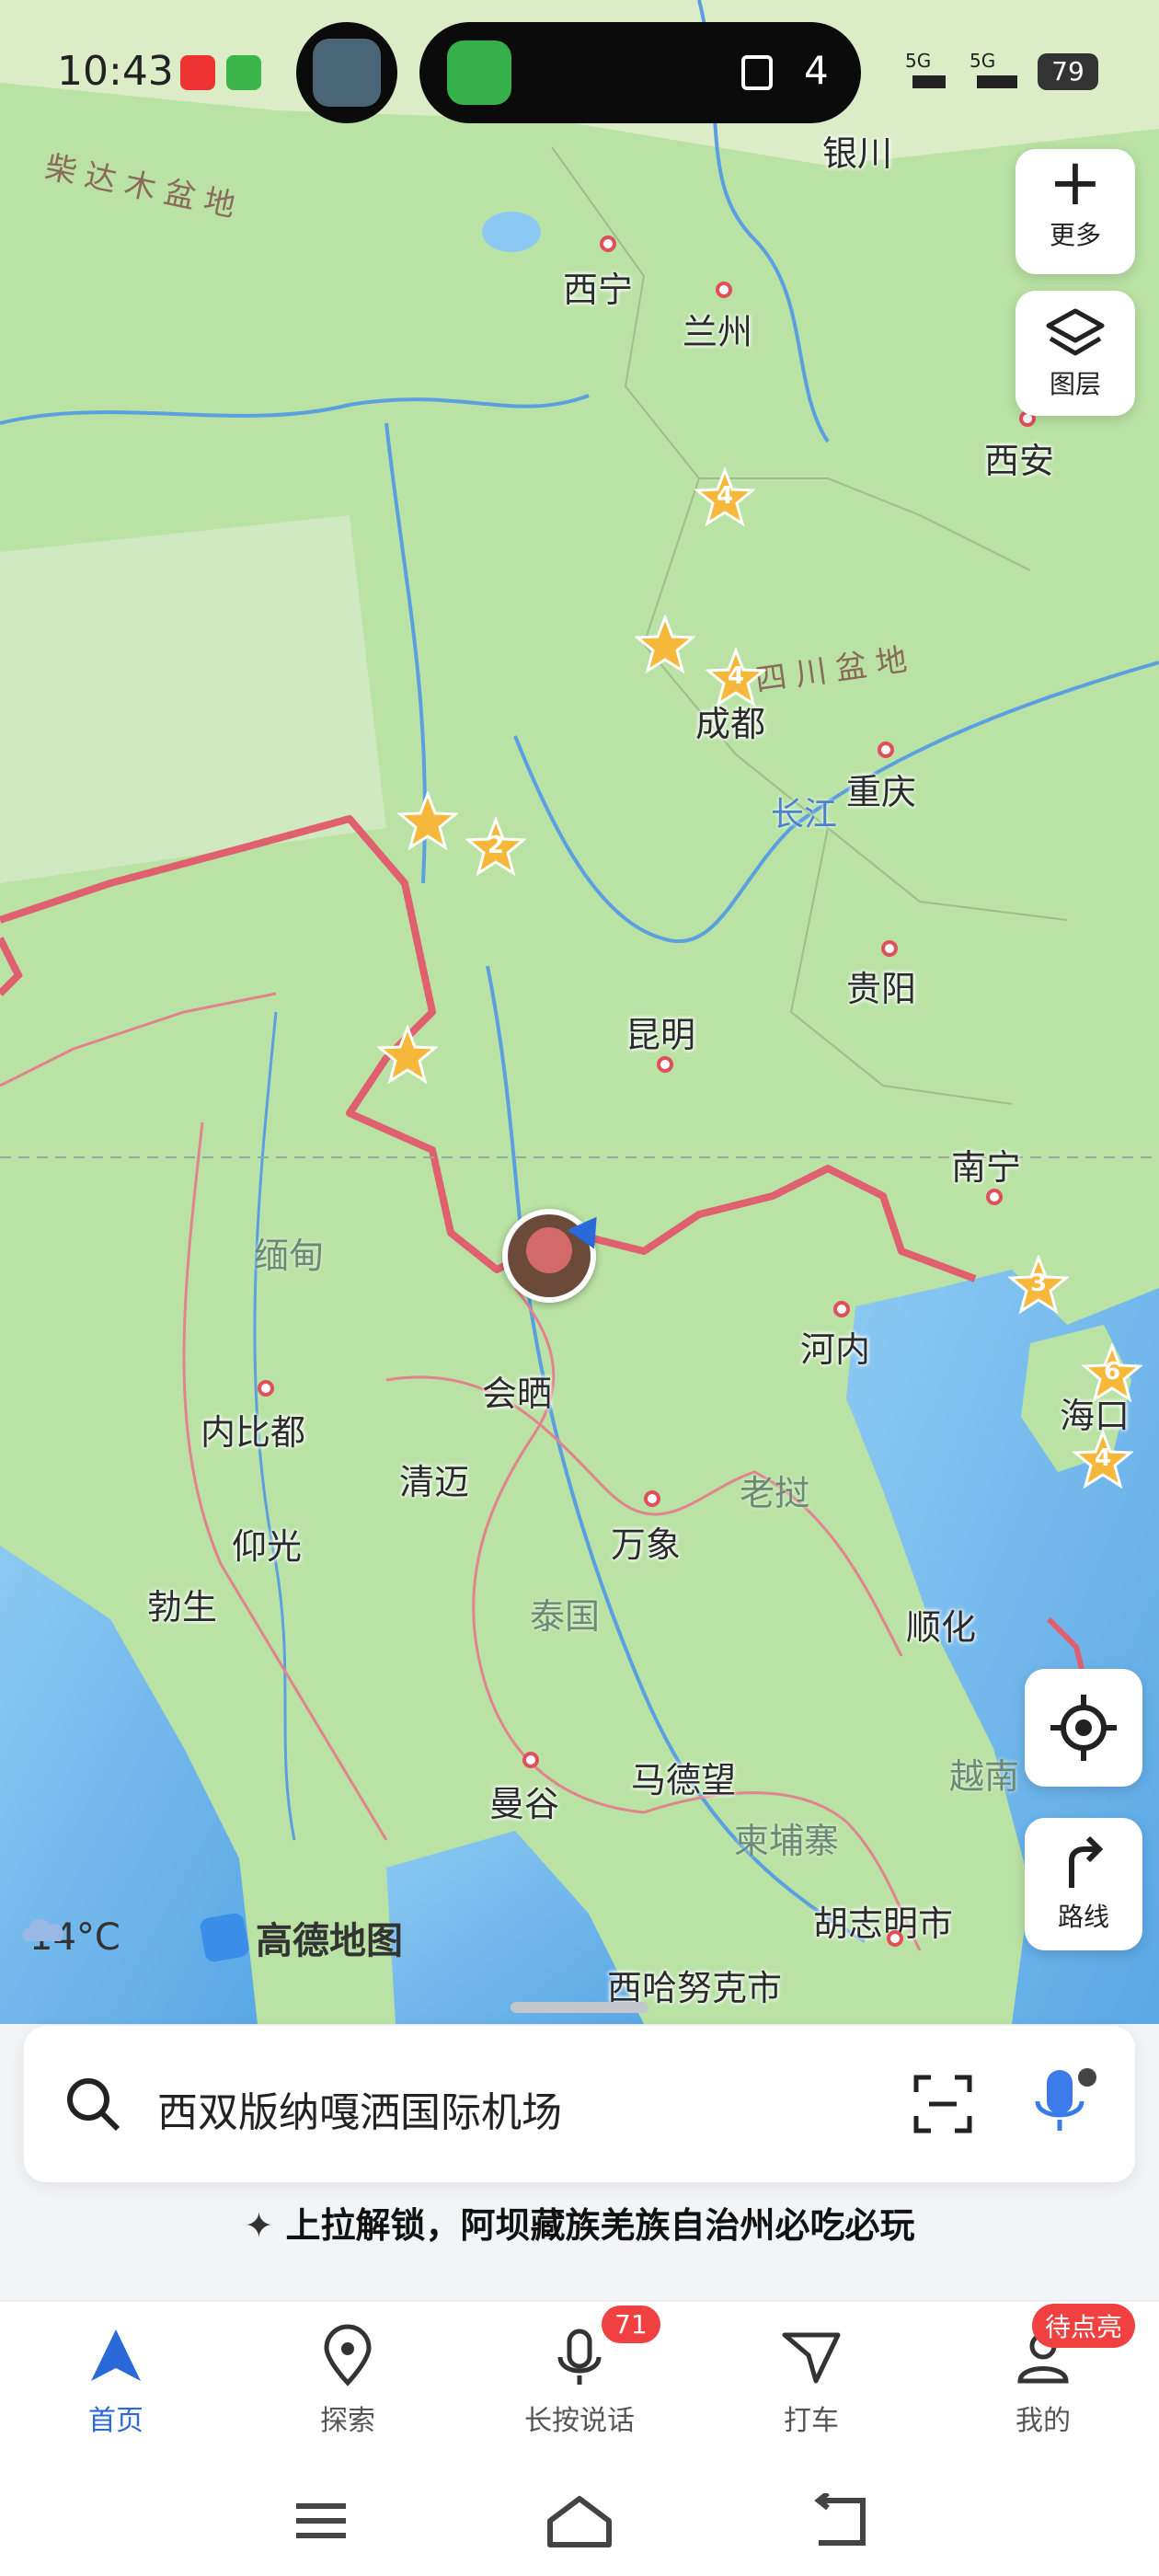 The width and height of the screenshot is (1159, 2576). I want to click on tab-voice: 长按说话 71, so click(579, 2372).